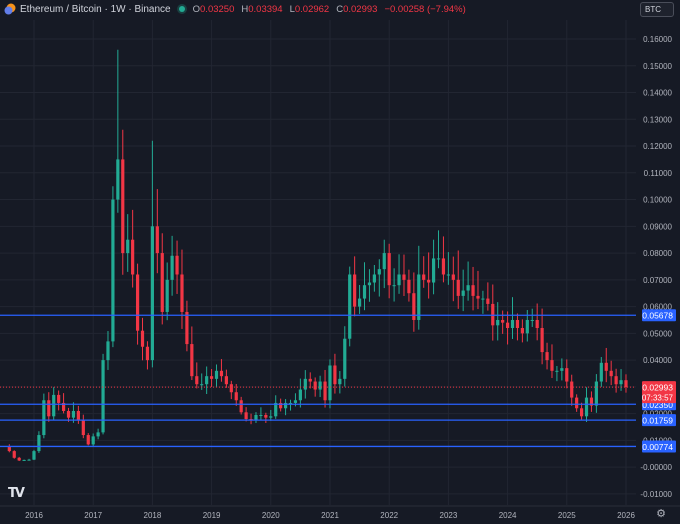 Image resolution: width=680 pixels, height=524 pixels. Describe the element at coordinates (153, 515) in the screenshot. I see `x-tick-label: 2018` at that location.